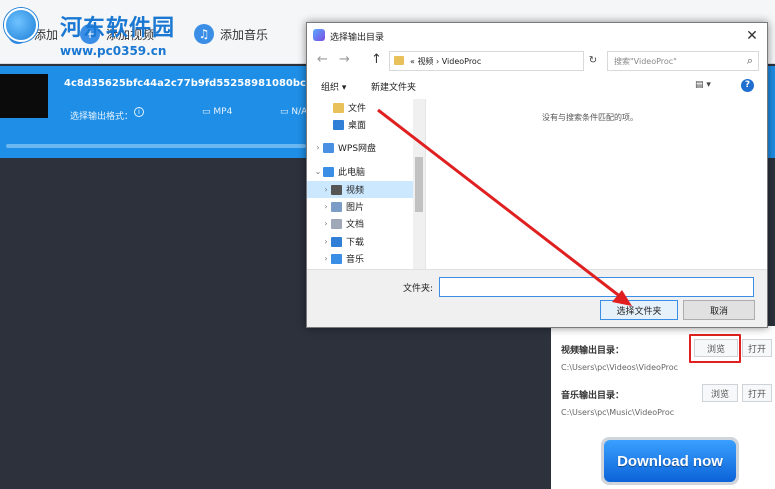 This screenshot has width=775, height=489. Describe the element at coordinates (645, 61) in the screenshot. I see `search-placeholder: 搜索"VideoProc"` at that location.